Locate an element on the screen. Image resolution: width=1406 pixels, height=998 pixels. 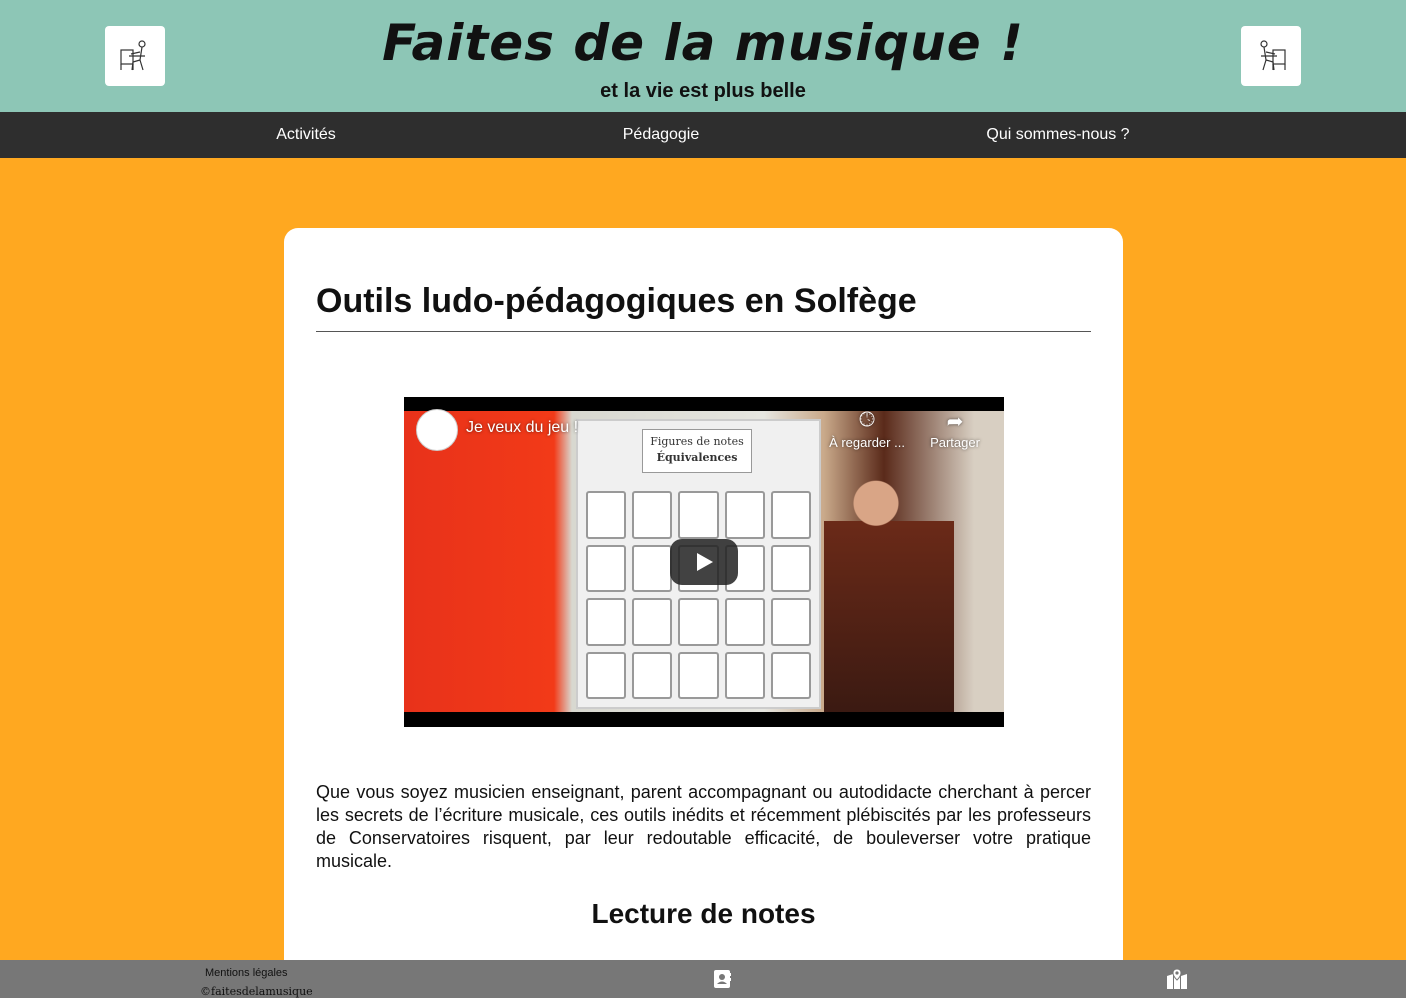
legal-notice-link: Mentions légales is located at coordinates (246, 973).